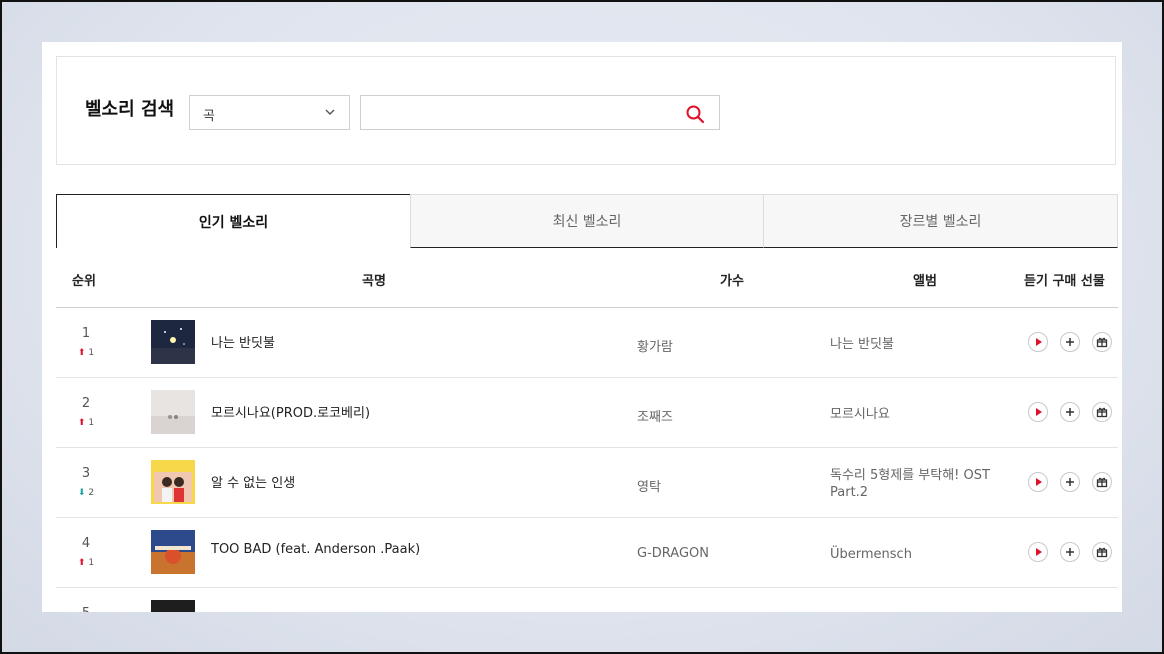  I want to click on rank-number: 5, so click(86, 609).